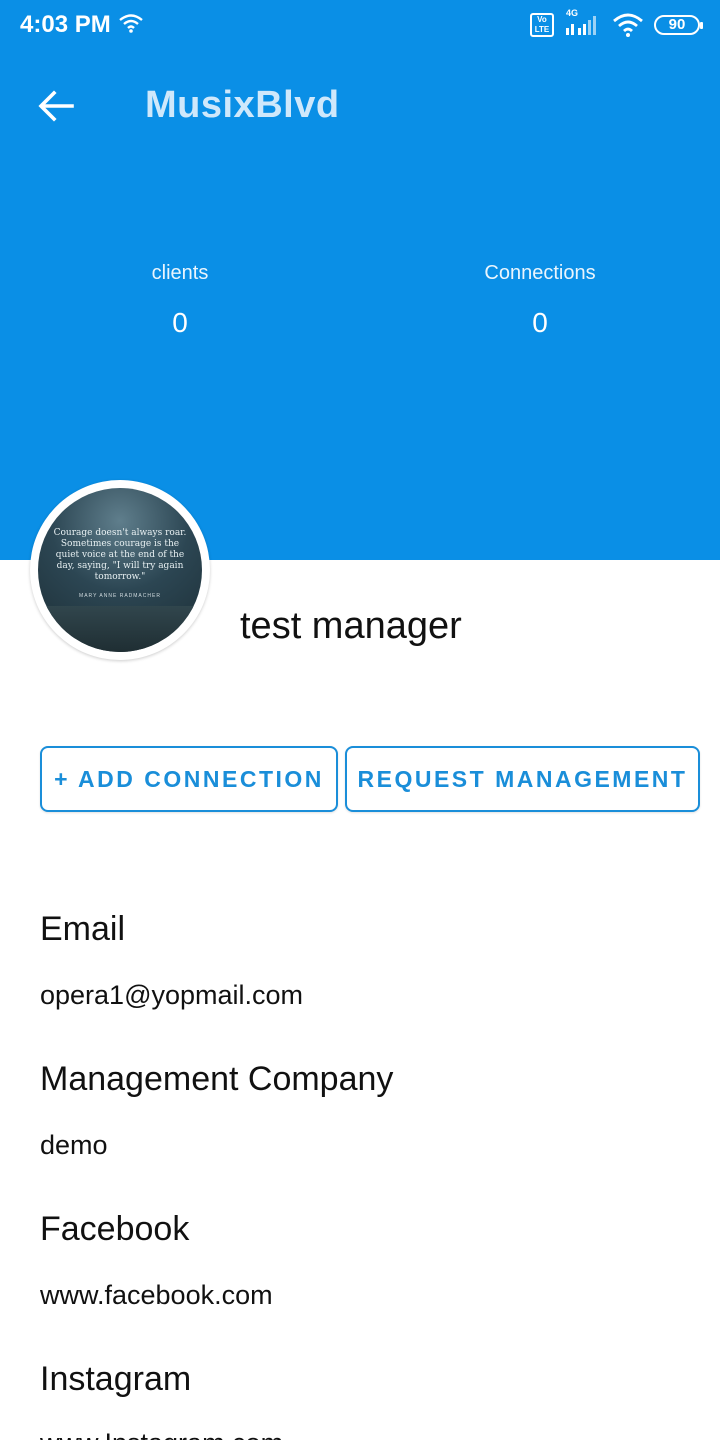 The width and height of the screenshot is (720, 1440). I want to click on company-label: Management Company, so click(217, 1079).